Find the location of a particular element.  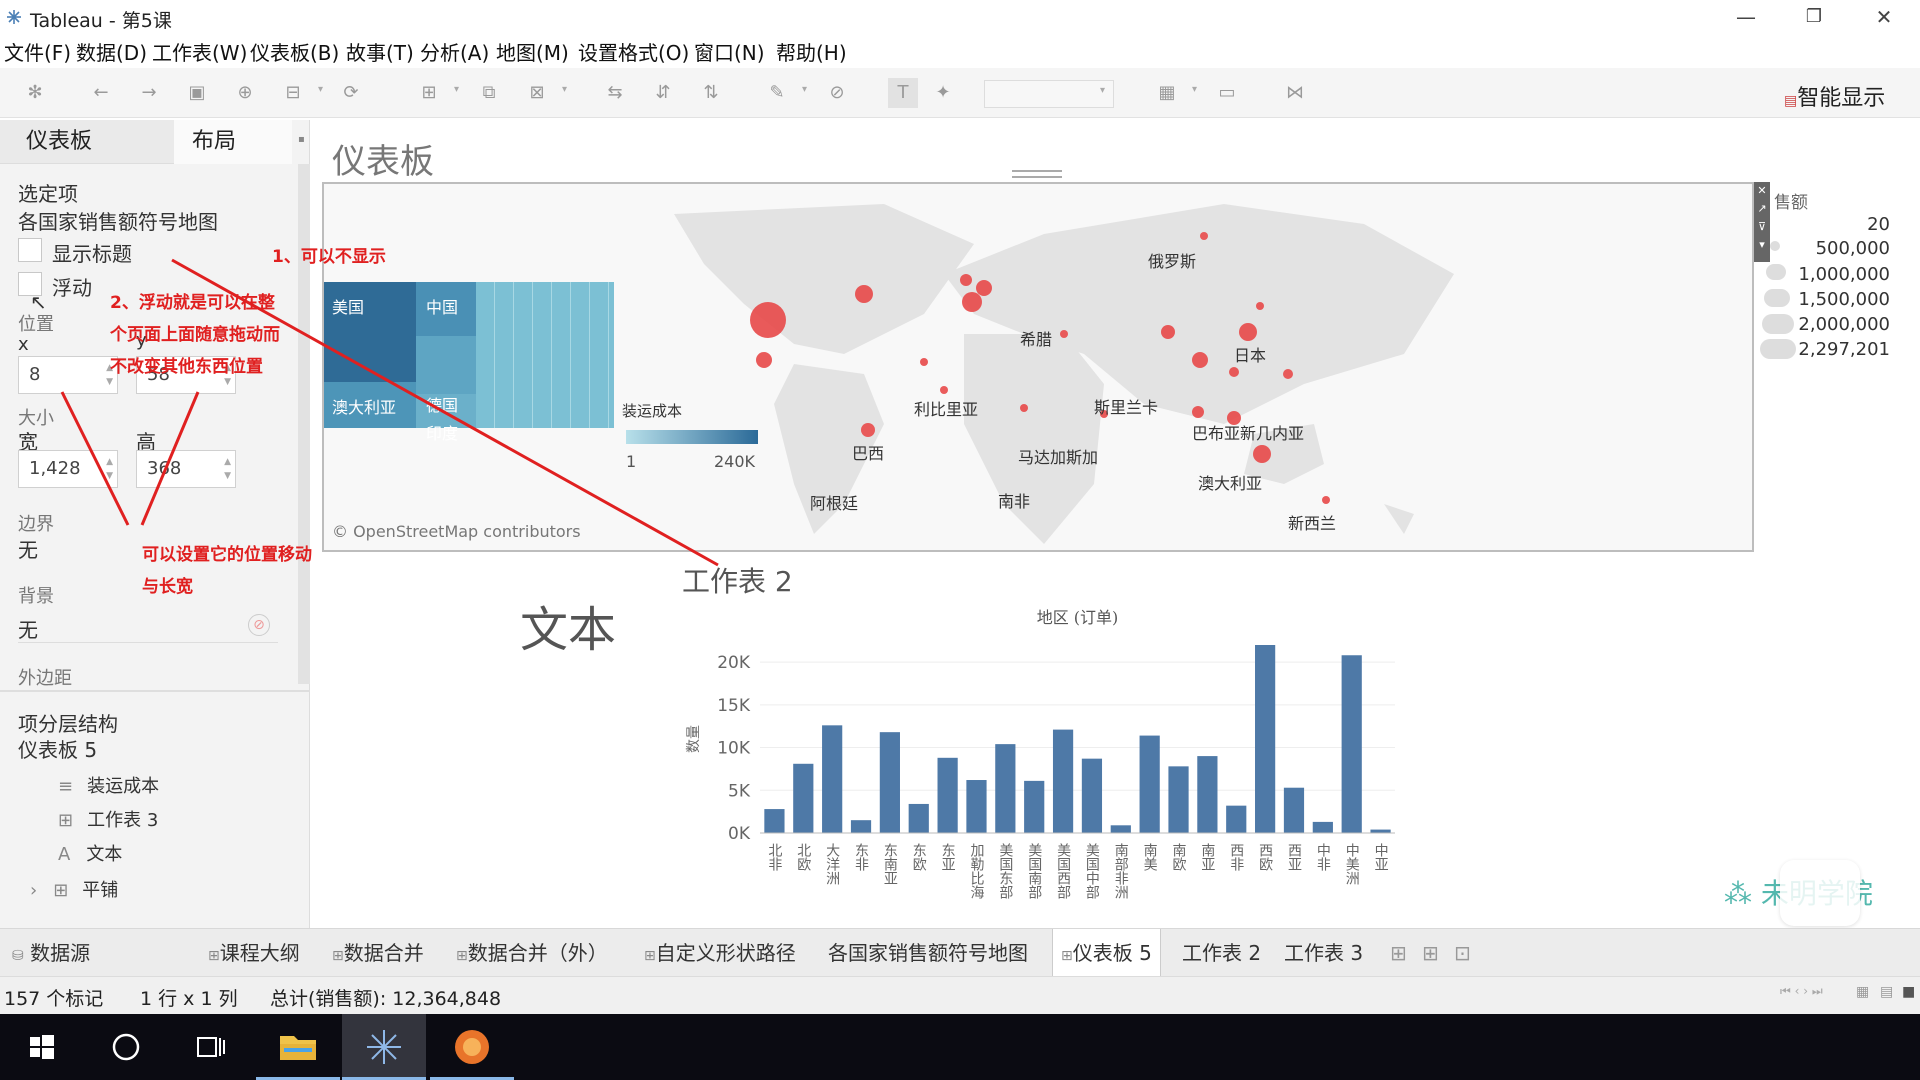

recorder-button is located at coordinates (472, 1047).